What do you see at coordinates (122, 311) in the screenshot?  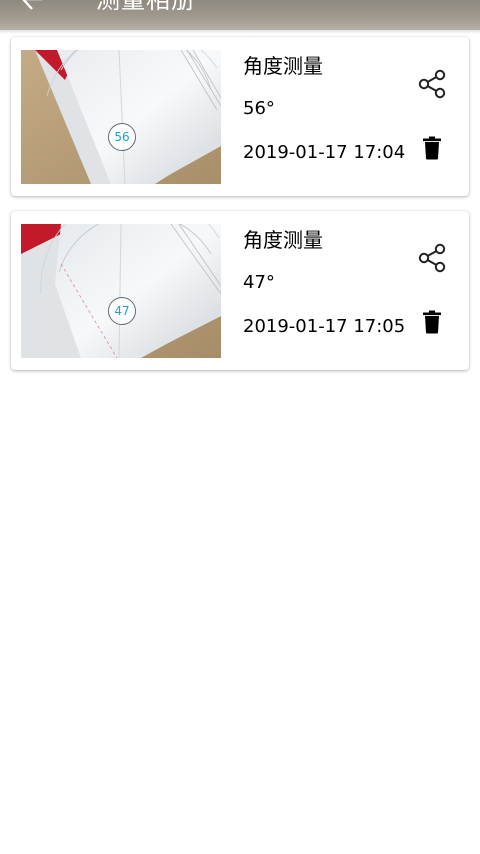 I see `angle-badge: 47` at bounding box center [122, 311].